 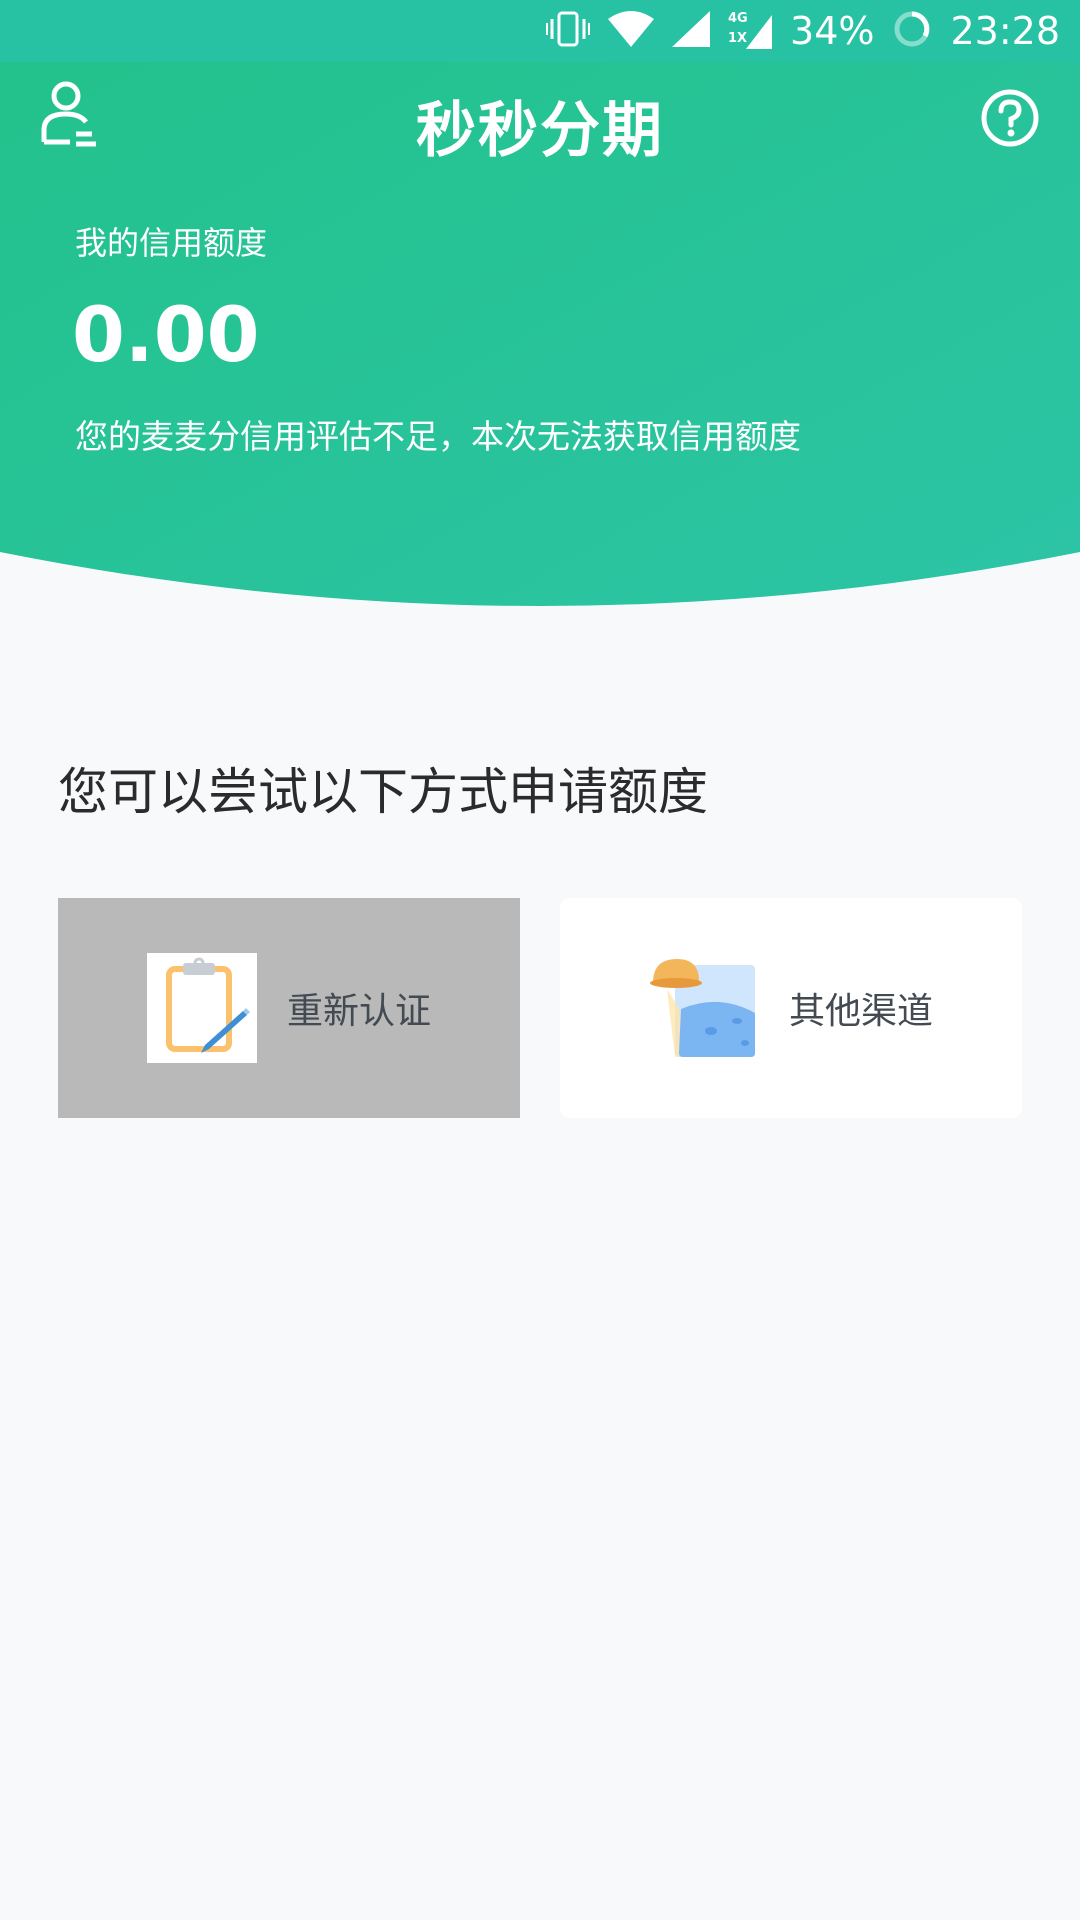 What do you see at coordinates (540, 131) in the screenshot?
I see `app-title: 秒秒分期` at bounding box center [540, 131].